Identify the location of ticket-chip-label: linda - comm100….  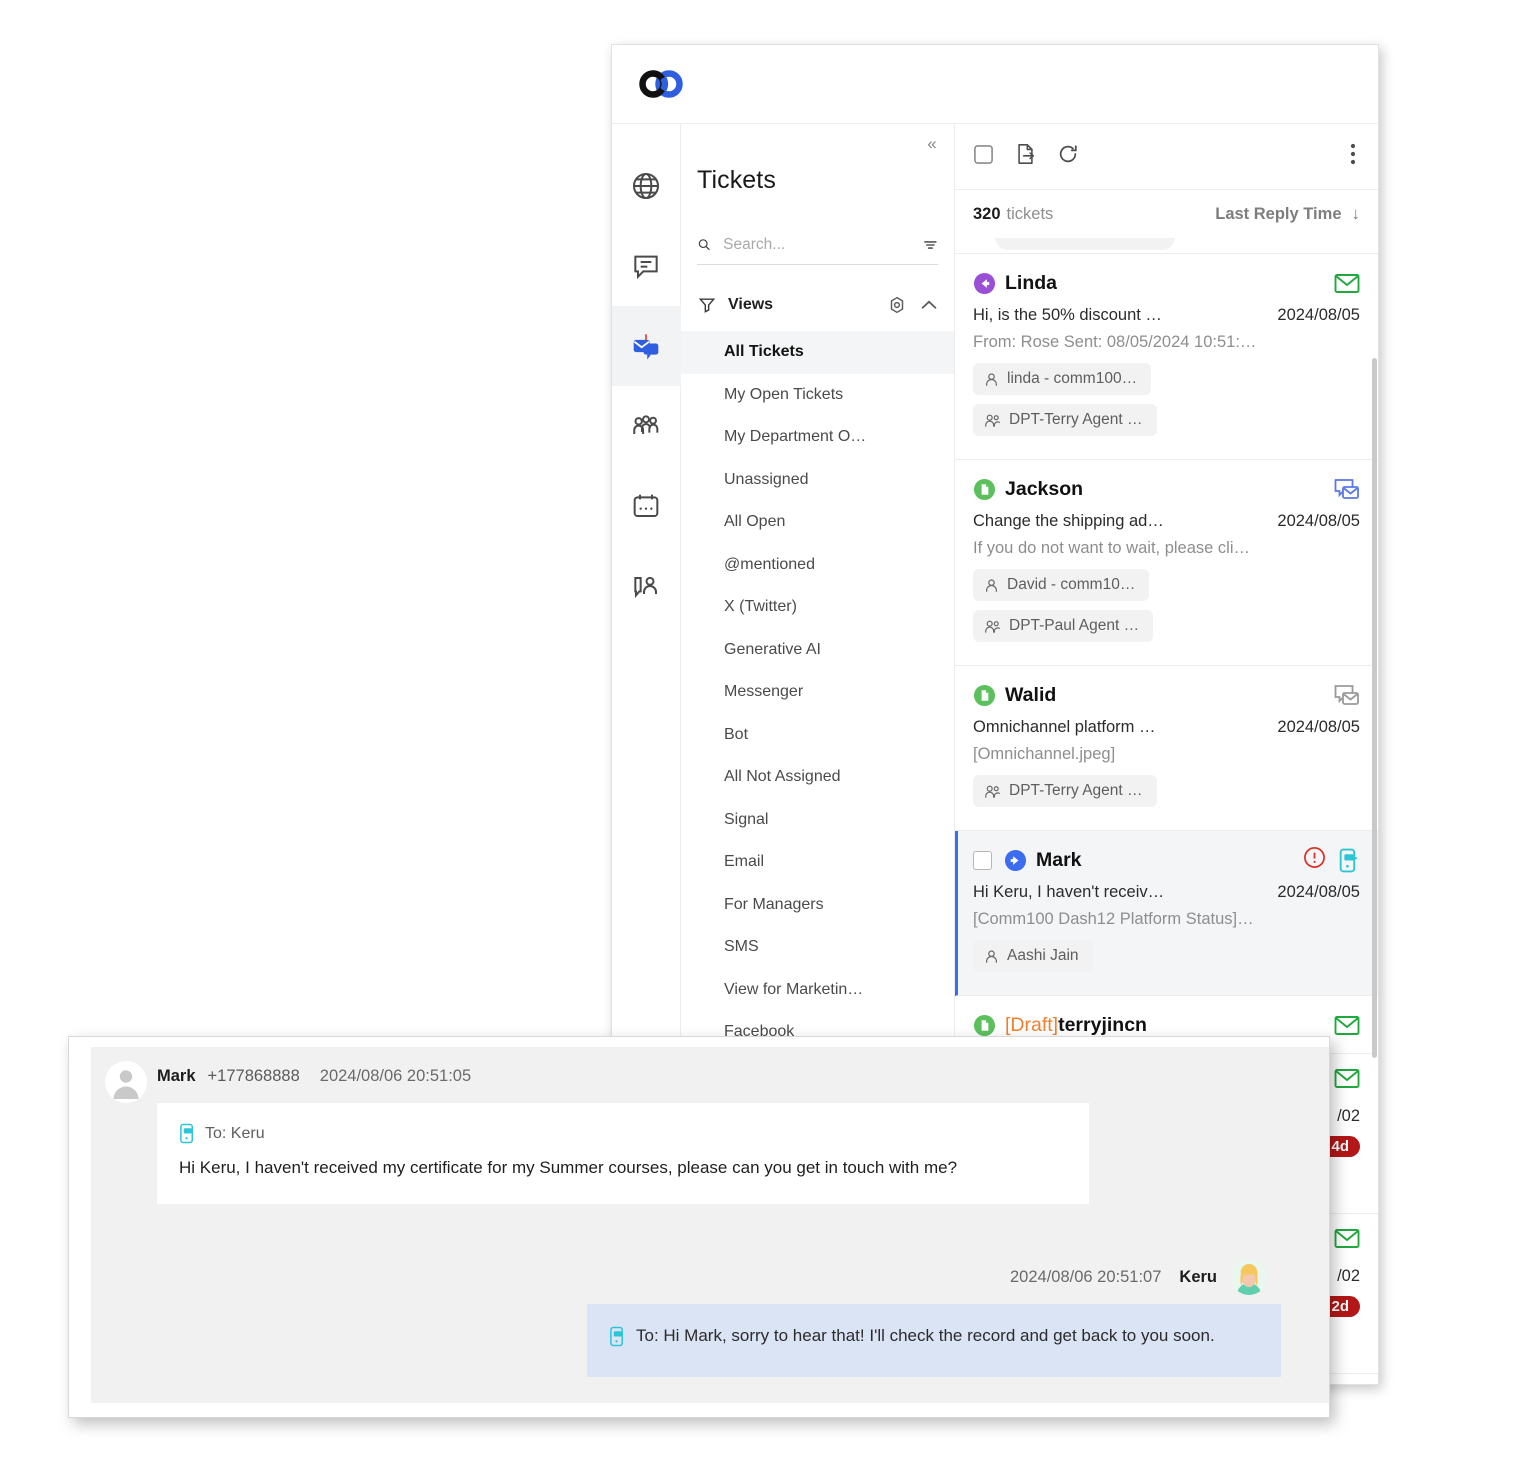
(1072, 378).